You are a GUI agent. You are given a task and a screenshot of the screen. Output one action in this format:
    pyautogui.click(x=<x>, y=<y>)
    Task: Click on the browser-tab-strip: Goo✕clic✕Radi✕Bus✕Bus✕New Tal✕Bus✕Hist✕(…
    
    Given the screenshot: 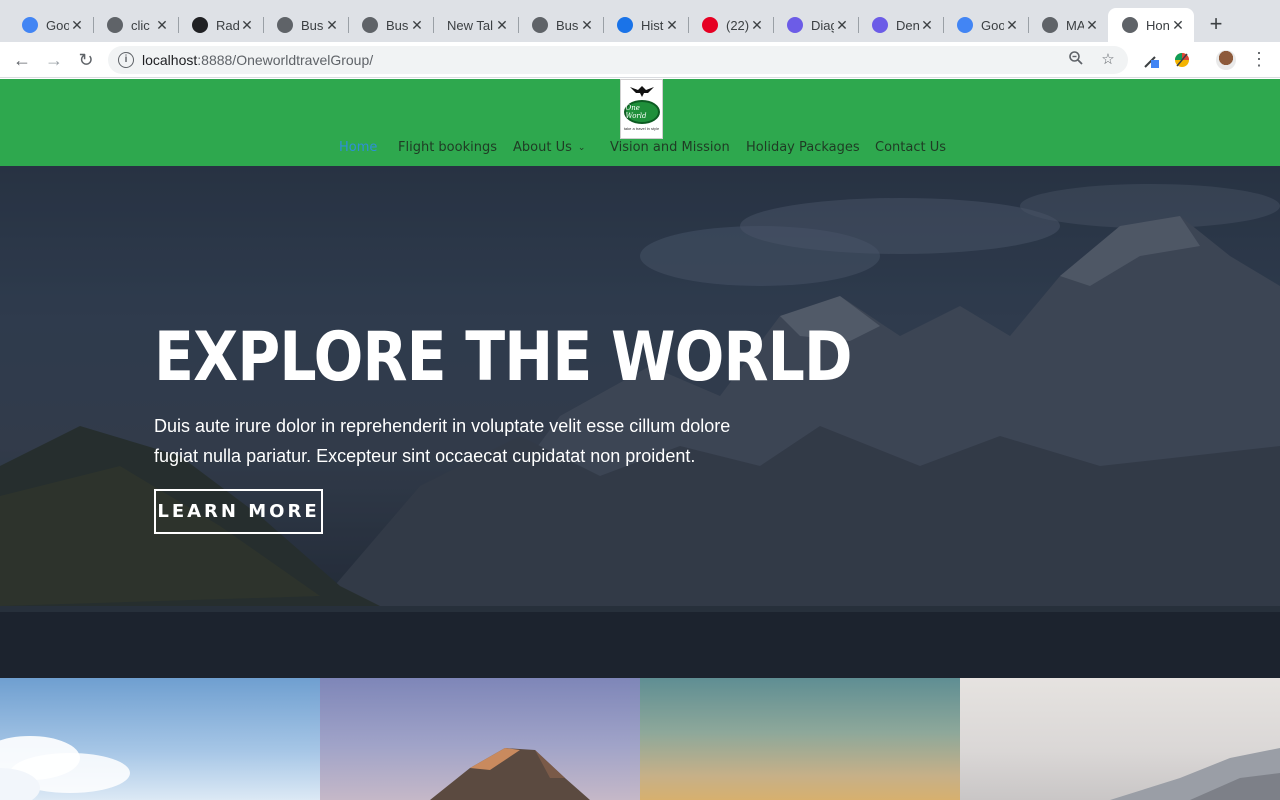 What is the action you would take?
    pyautogui.click(x=640, y=21)
    